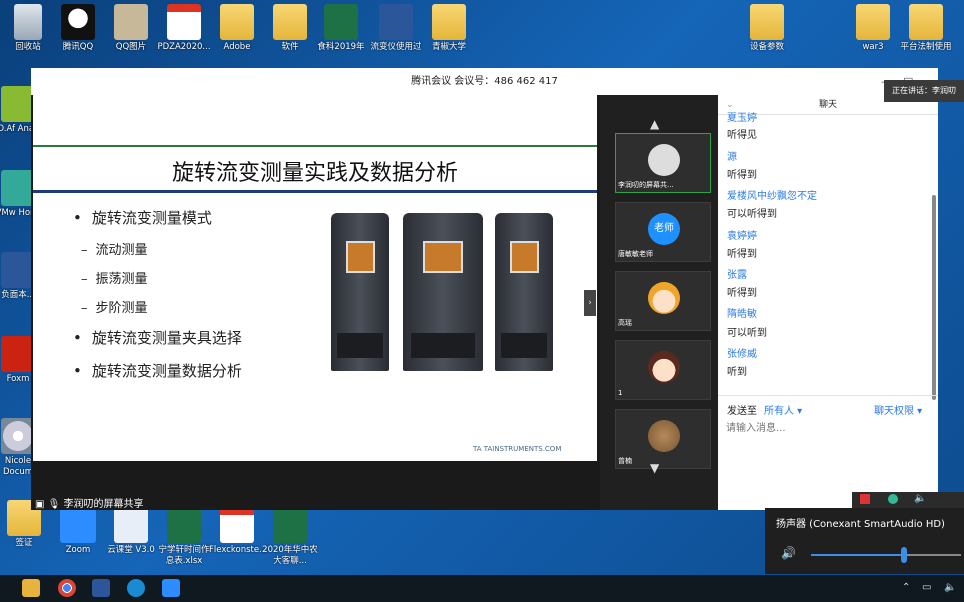 This screenshot has height=602, width=964. What do you see at coordinates (114, 277) in the screenshot?
I see `sub-bullet-2: 振荡测量` at bounding box center [114, 277].